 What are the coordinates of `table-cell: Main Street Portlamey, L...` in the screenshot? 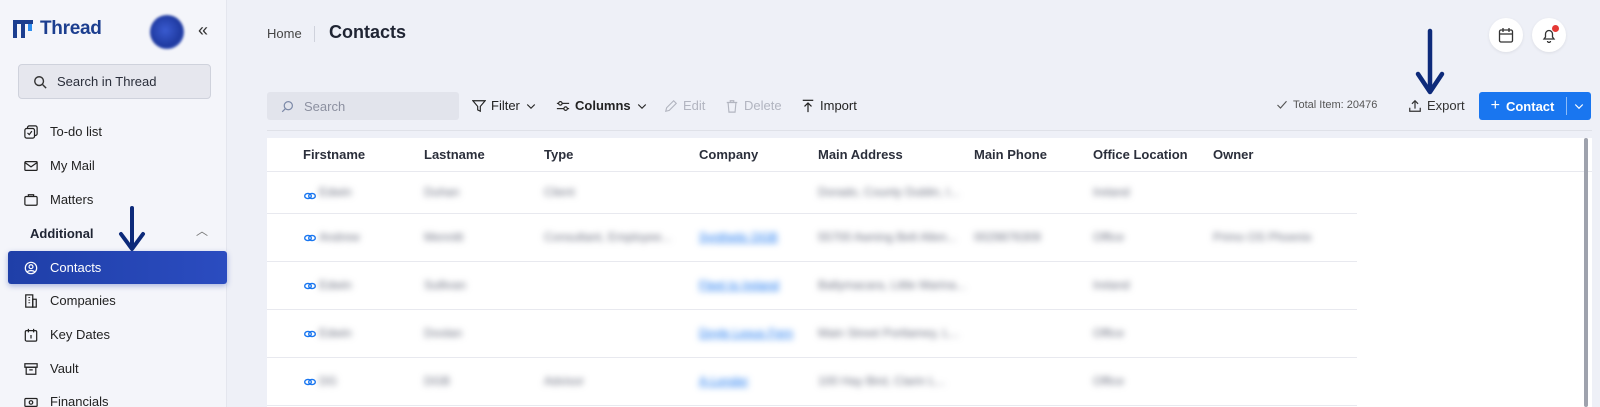 It's located at (889, 333).